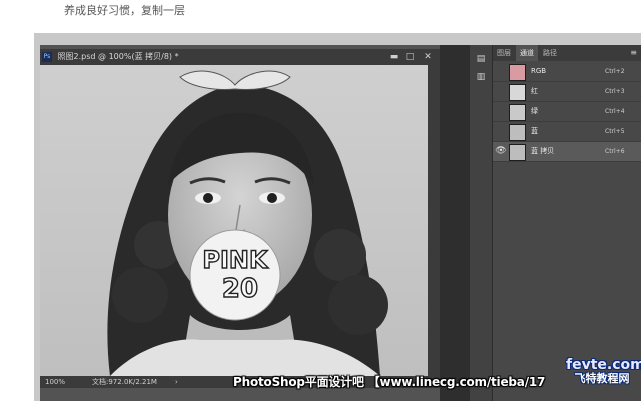  I want to click on channel-name: RGB, so click(539, 71).